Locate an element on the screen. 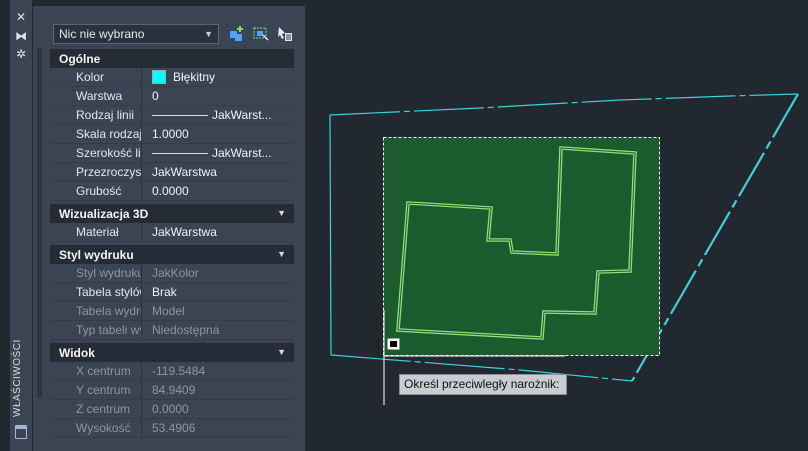 This screenshot has width=808, height=451. property-row-plot-style: Styl wydruku JakKolor is located at coordinates (172, 273).